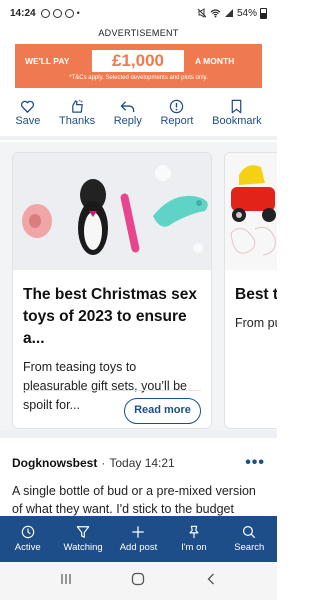 The image size is (320, 600). Describe the element at coordinates (194, 532) in the screenshot. I see `pin-icon` at that location.